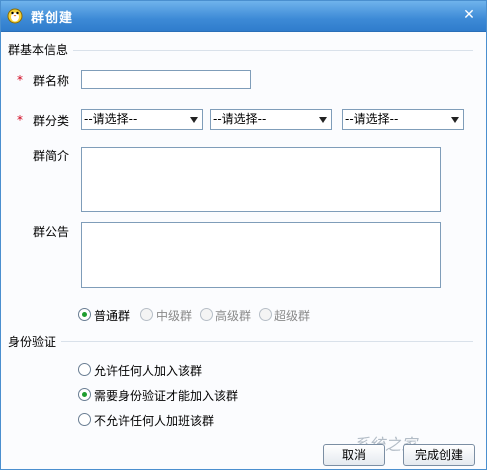 The width and height of the screenshot is (487, 470). Describe the element at coordinates (372, 119) in the screenshot. I see `category-select-3-value: --请选择--` at that location.